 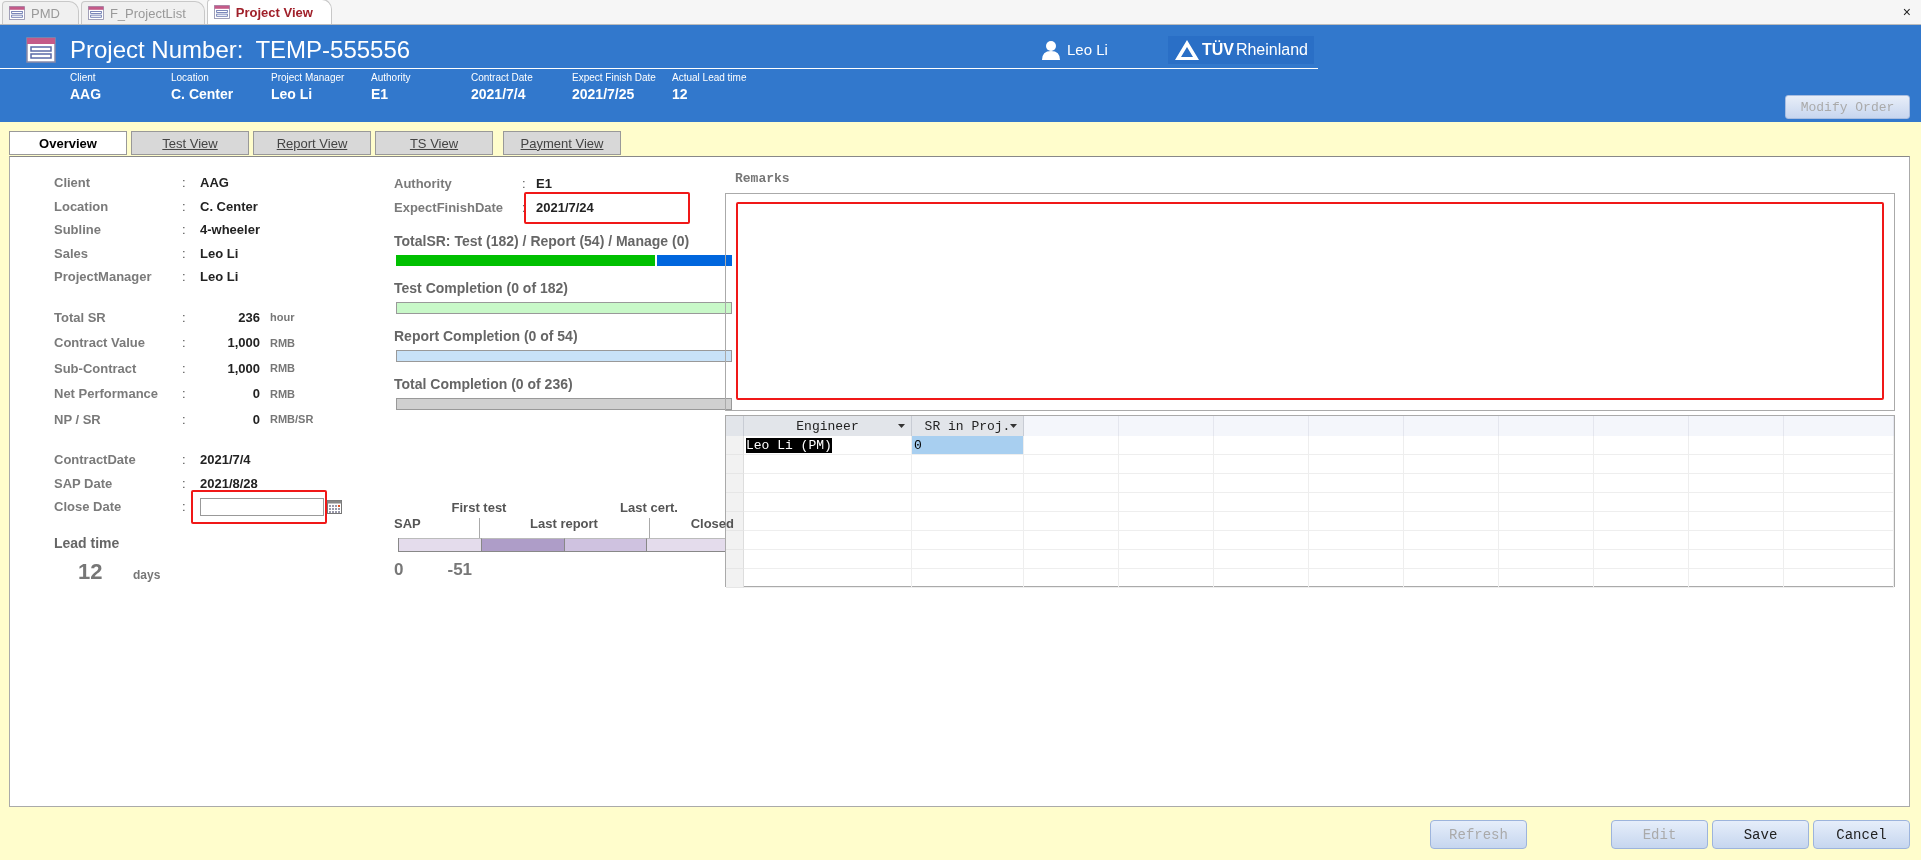 I want to click on action-button: Cancel, so click(x=1861, y=834).